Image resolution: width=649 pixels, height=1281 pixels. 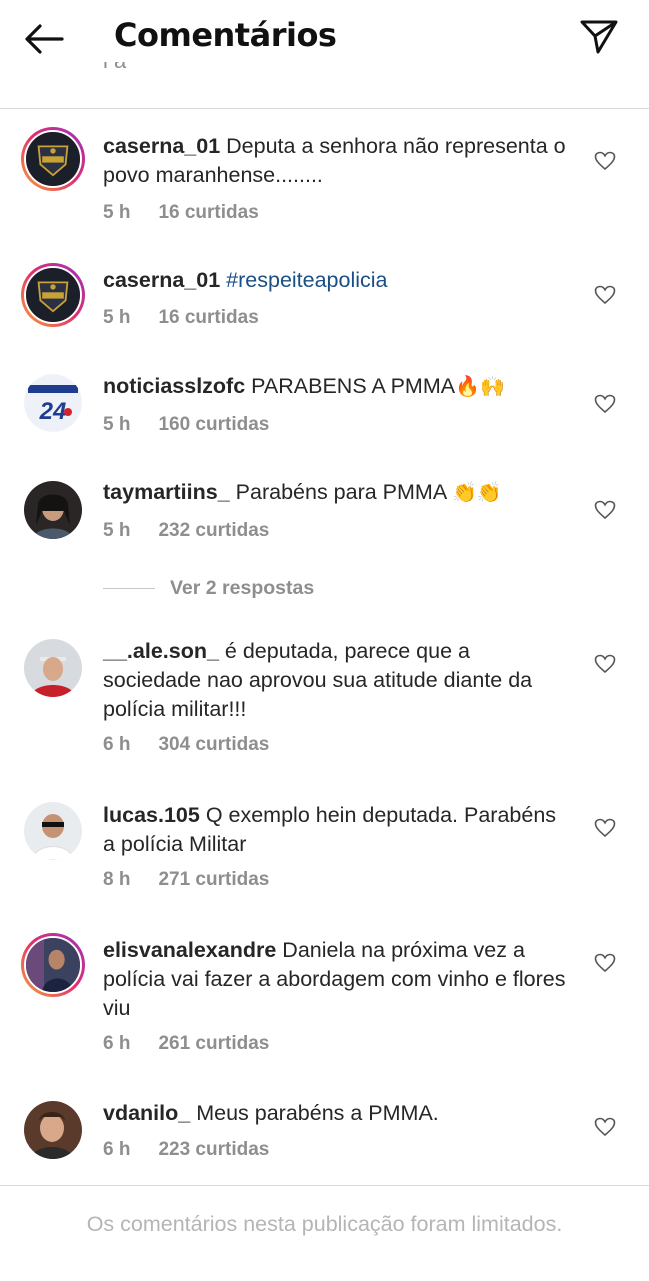 I want to click on comment-username: vdanilo_, so click(x=146, y=1113).